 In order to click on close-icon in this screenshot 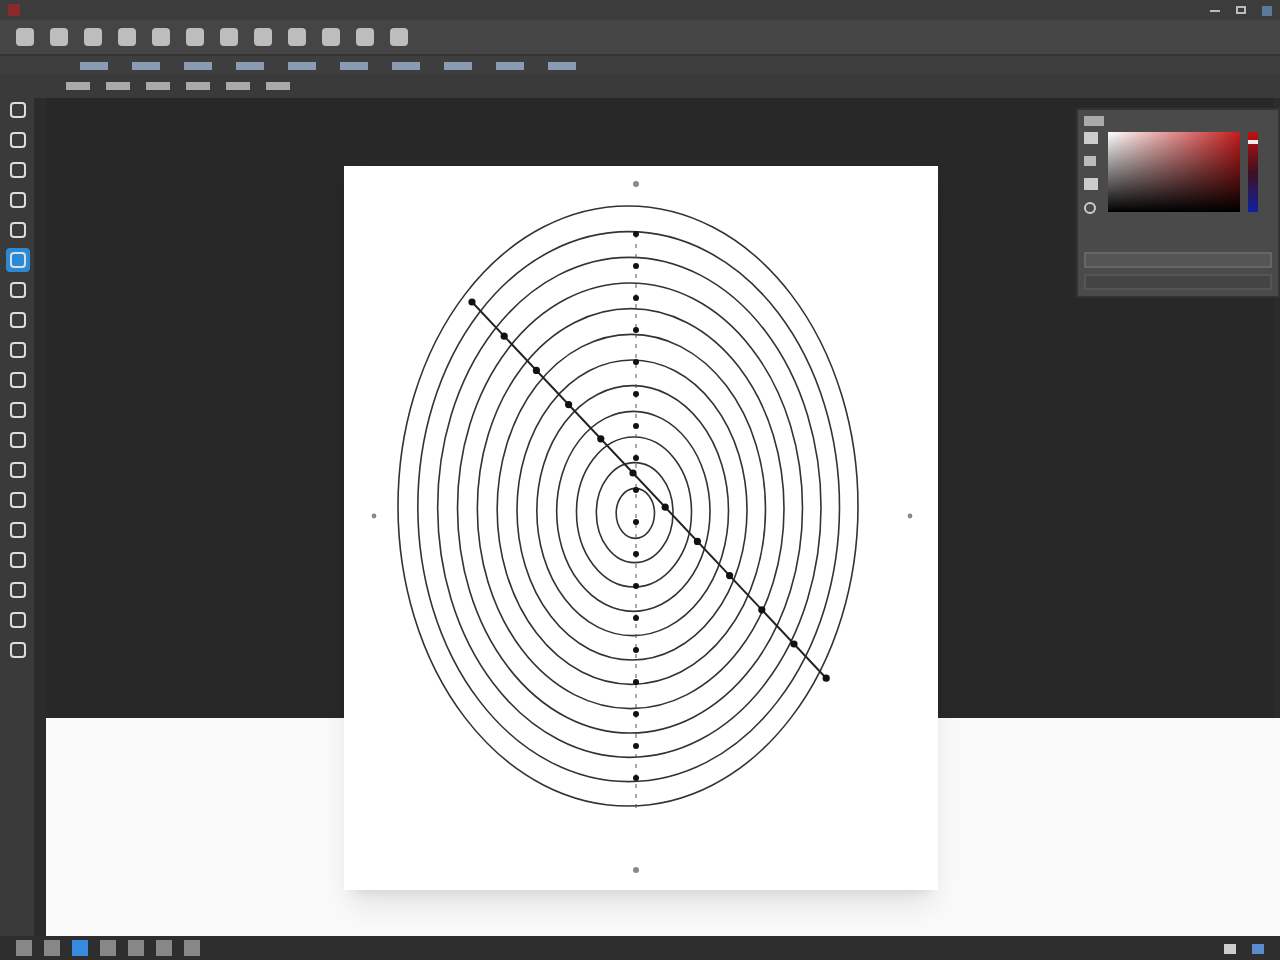, I will do `click(1267, 10)`.